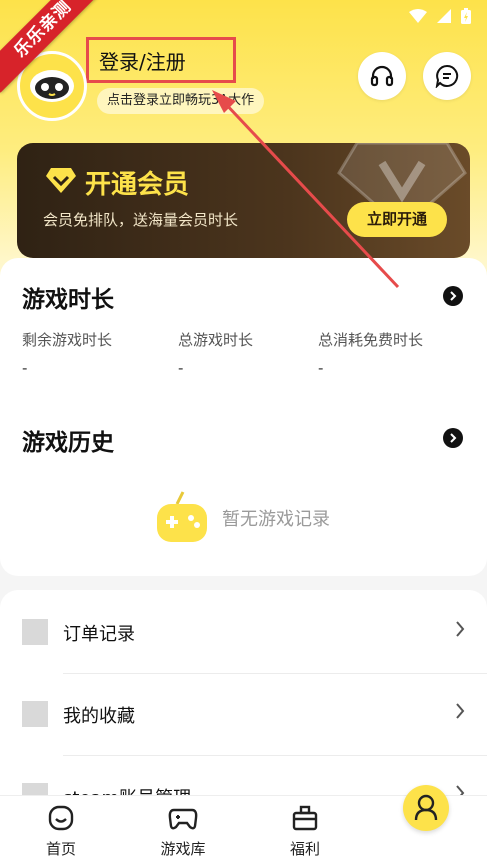 This screenshot has height=866, width=487. Describe the element at coordinates (216, 340) in the screenshot. I see `stat-total-label: 总游戏时长` at that location.